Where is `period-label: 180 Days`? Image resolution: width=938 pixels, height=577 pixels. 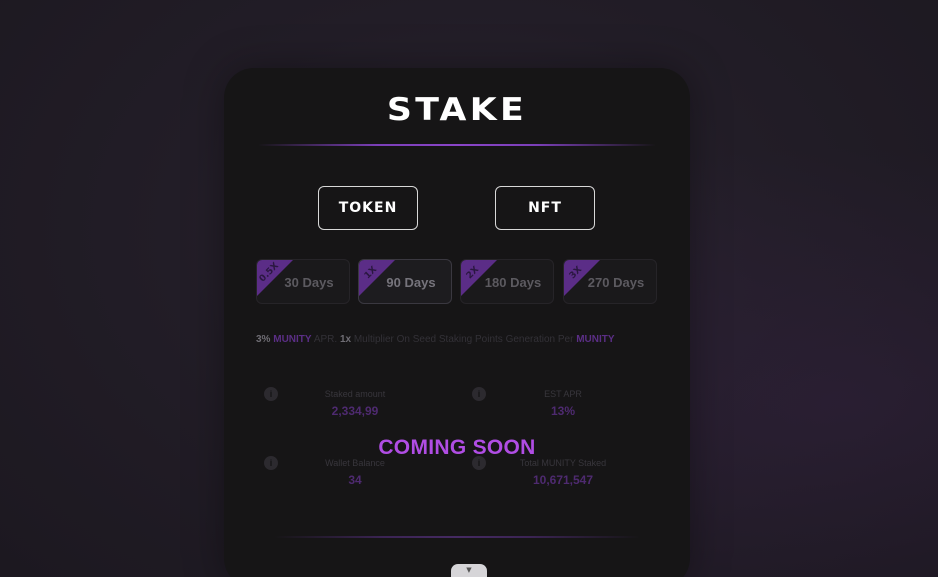
period-label: 180 Days is located at coordinates (513, 282).